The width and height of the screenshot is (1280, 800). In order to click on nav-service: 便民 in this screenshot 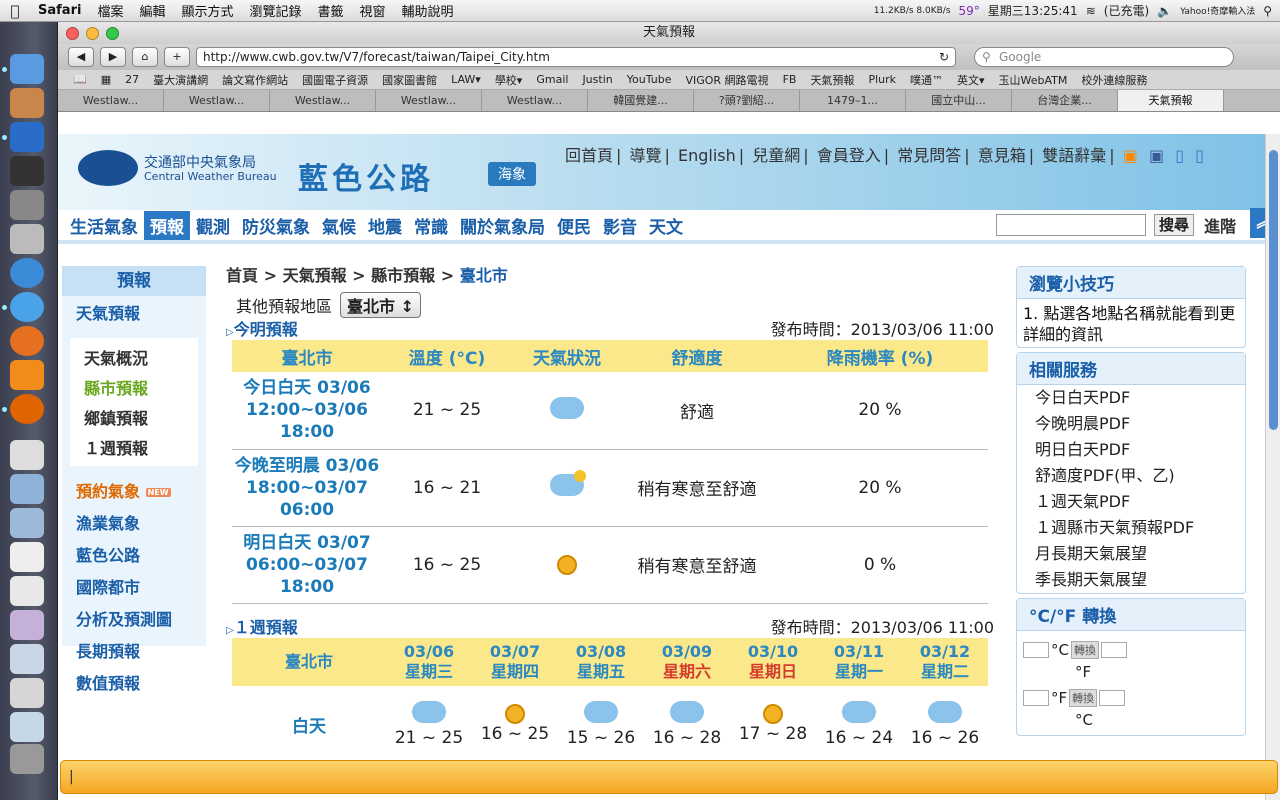, I will do `click(574, 225)`.